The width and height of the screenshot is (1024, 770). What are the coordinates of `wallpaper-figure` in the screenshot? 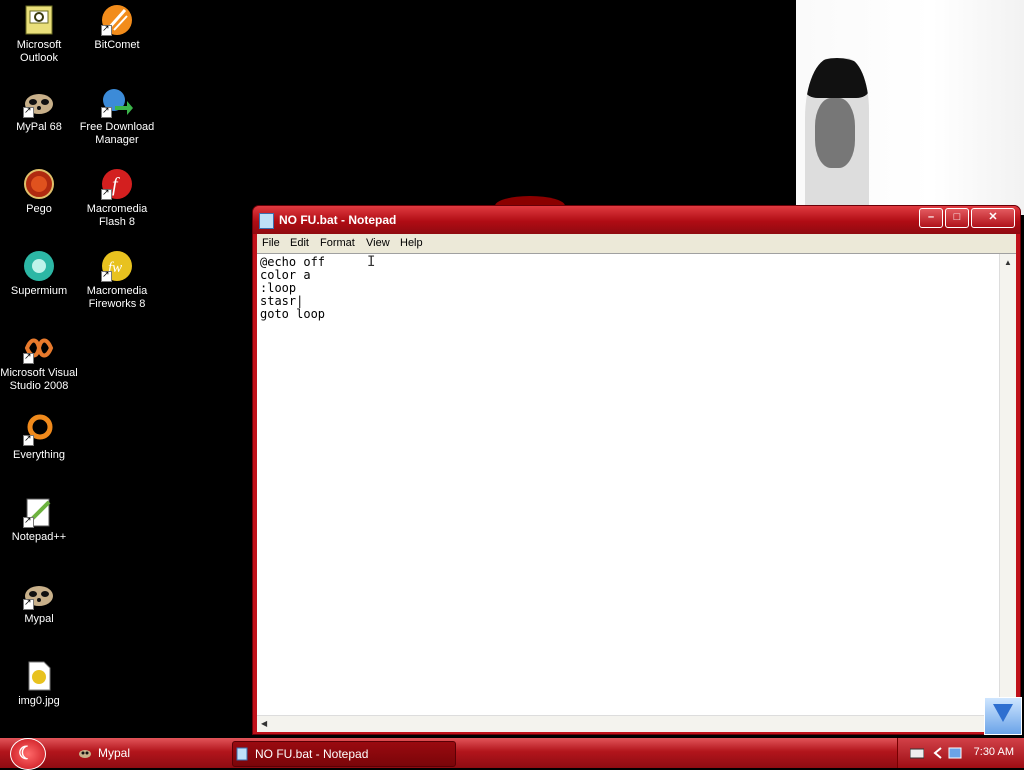 It's located at (837, 133).